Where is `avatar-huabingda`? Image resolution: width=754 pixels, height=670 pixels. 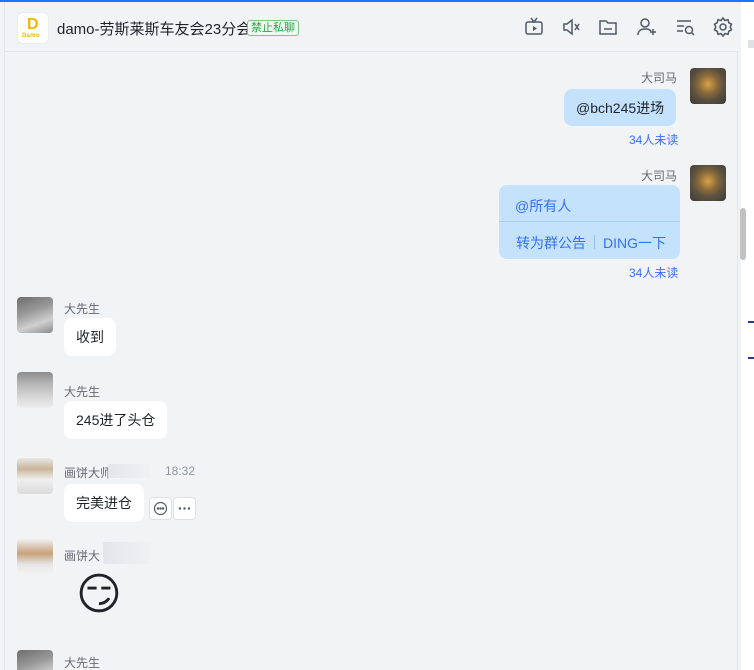 avatar-huabingda is located at coordinates (35, 557).